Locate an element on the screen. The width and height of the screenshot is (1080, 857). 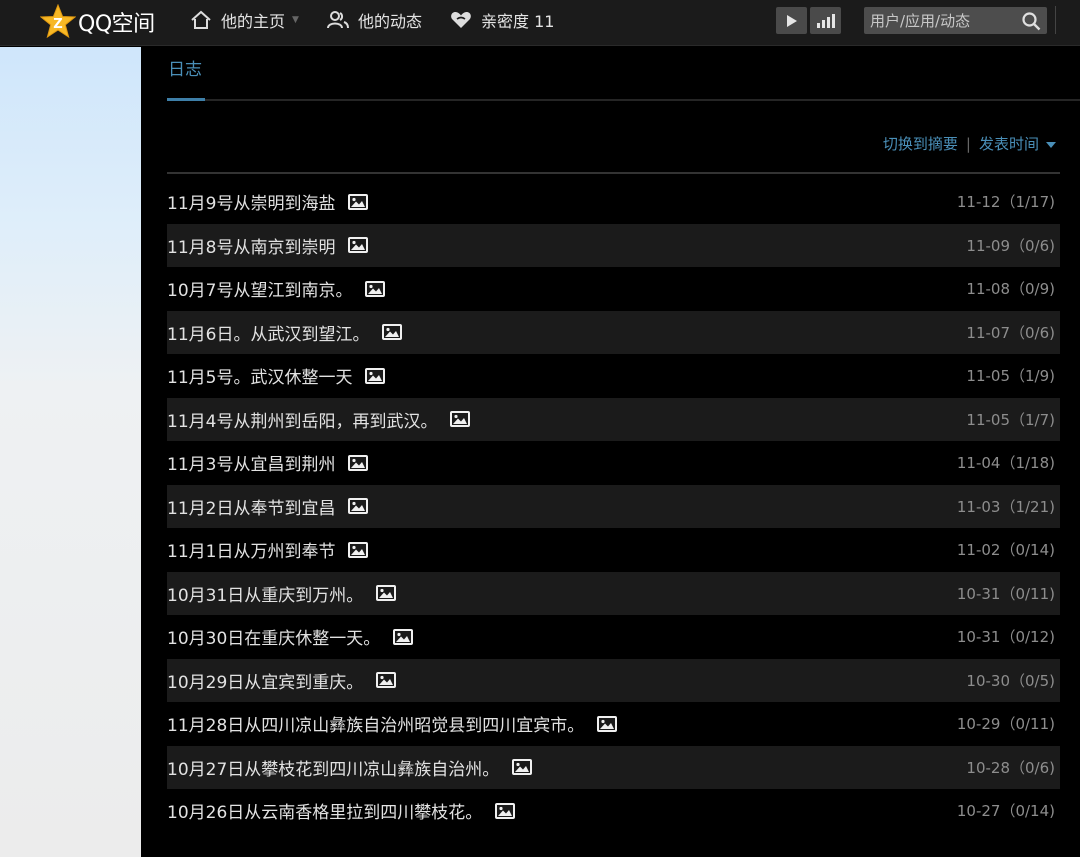
blog-entry-title: 10月31日从重庆到万州。 is located at coordinates (265, 593).